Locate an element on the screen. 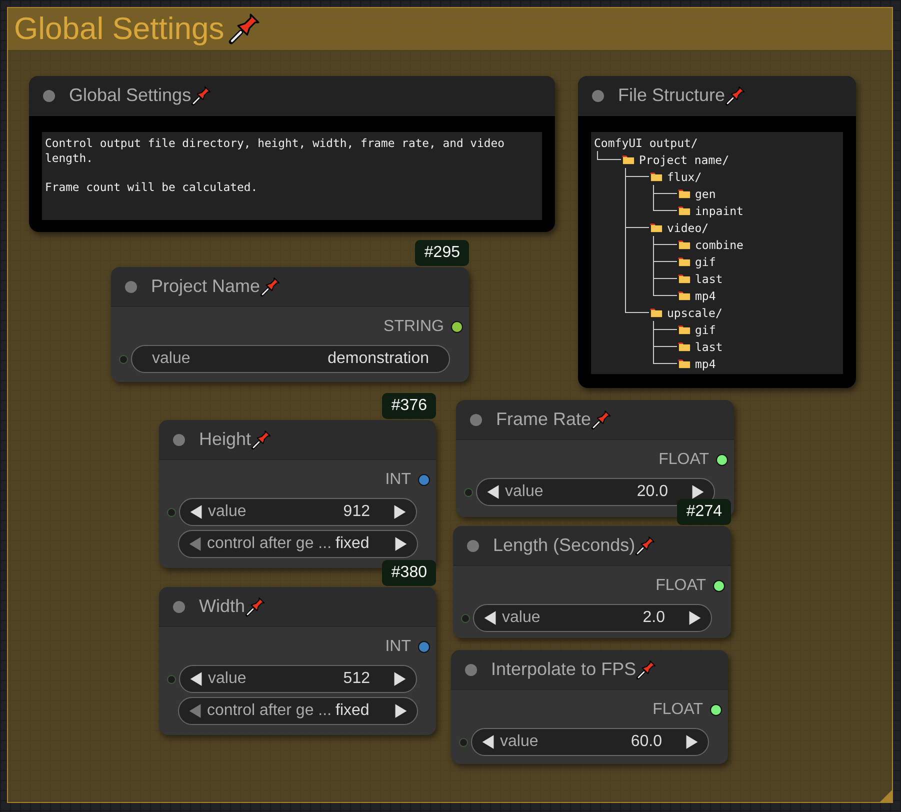  node-title: Project Name is located at coordinates (205, 286).